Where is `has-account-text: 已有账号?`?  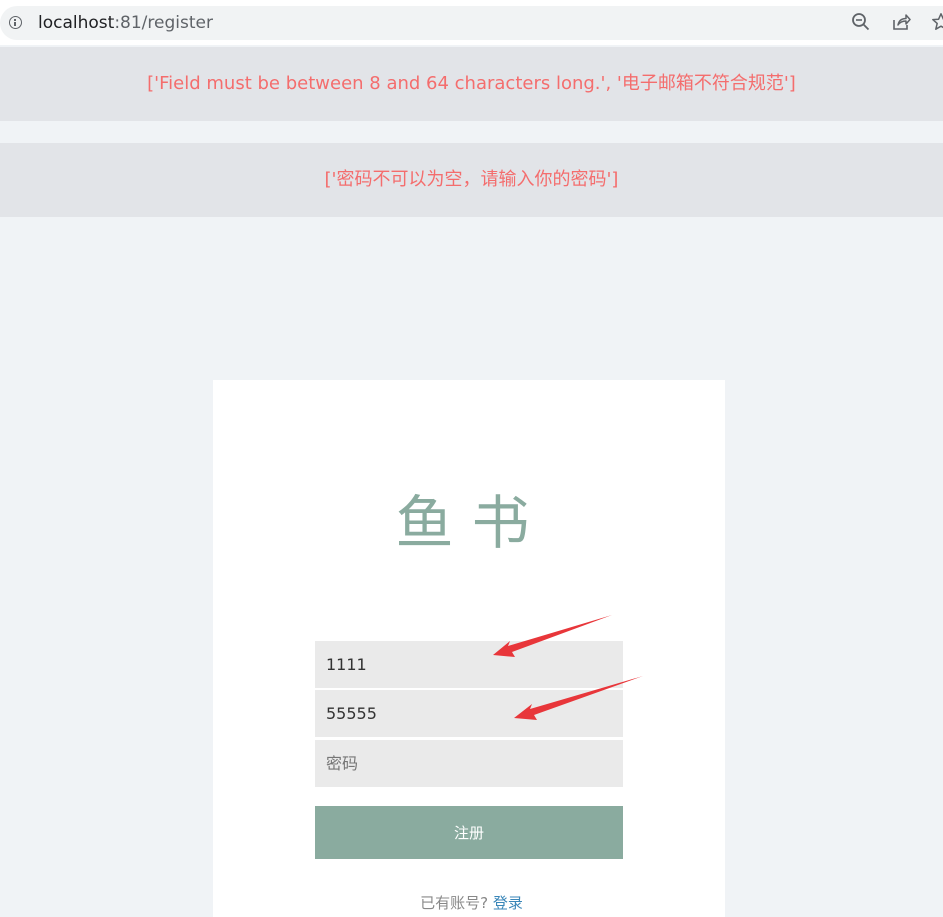
has-account-text: 已有账号? is located at coordinates (454, 903).